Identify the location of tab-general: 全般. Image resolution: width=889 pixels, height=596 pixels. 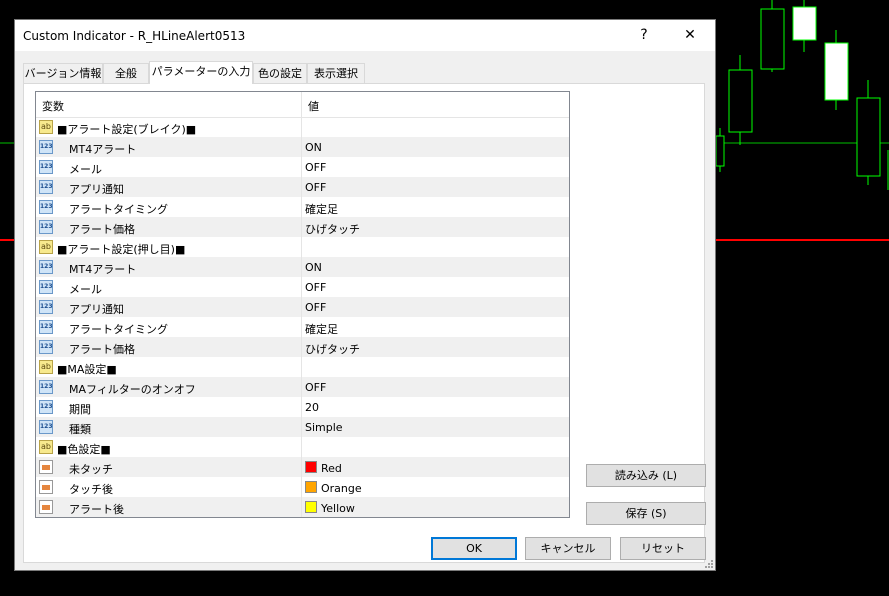
(126, 73).